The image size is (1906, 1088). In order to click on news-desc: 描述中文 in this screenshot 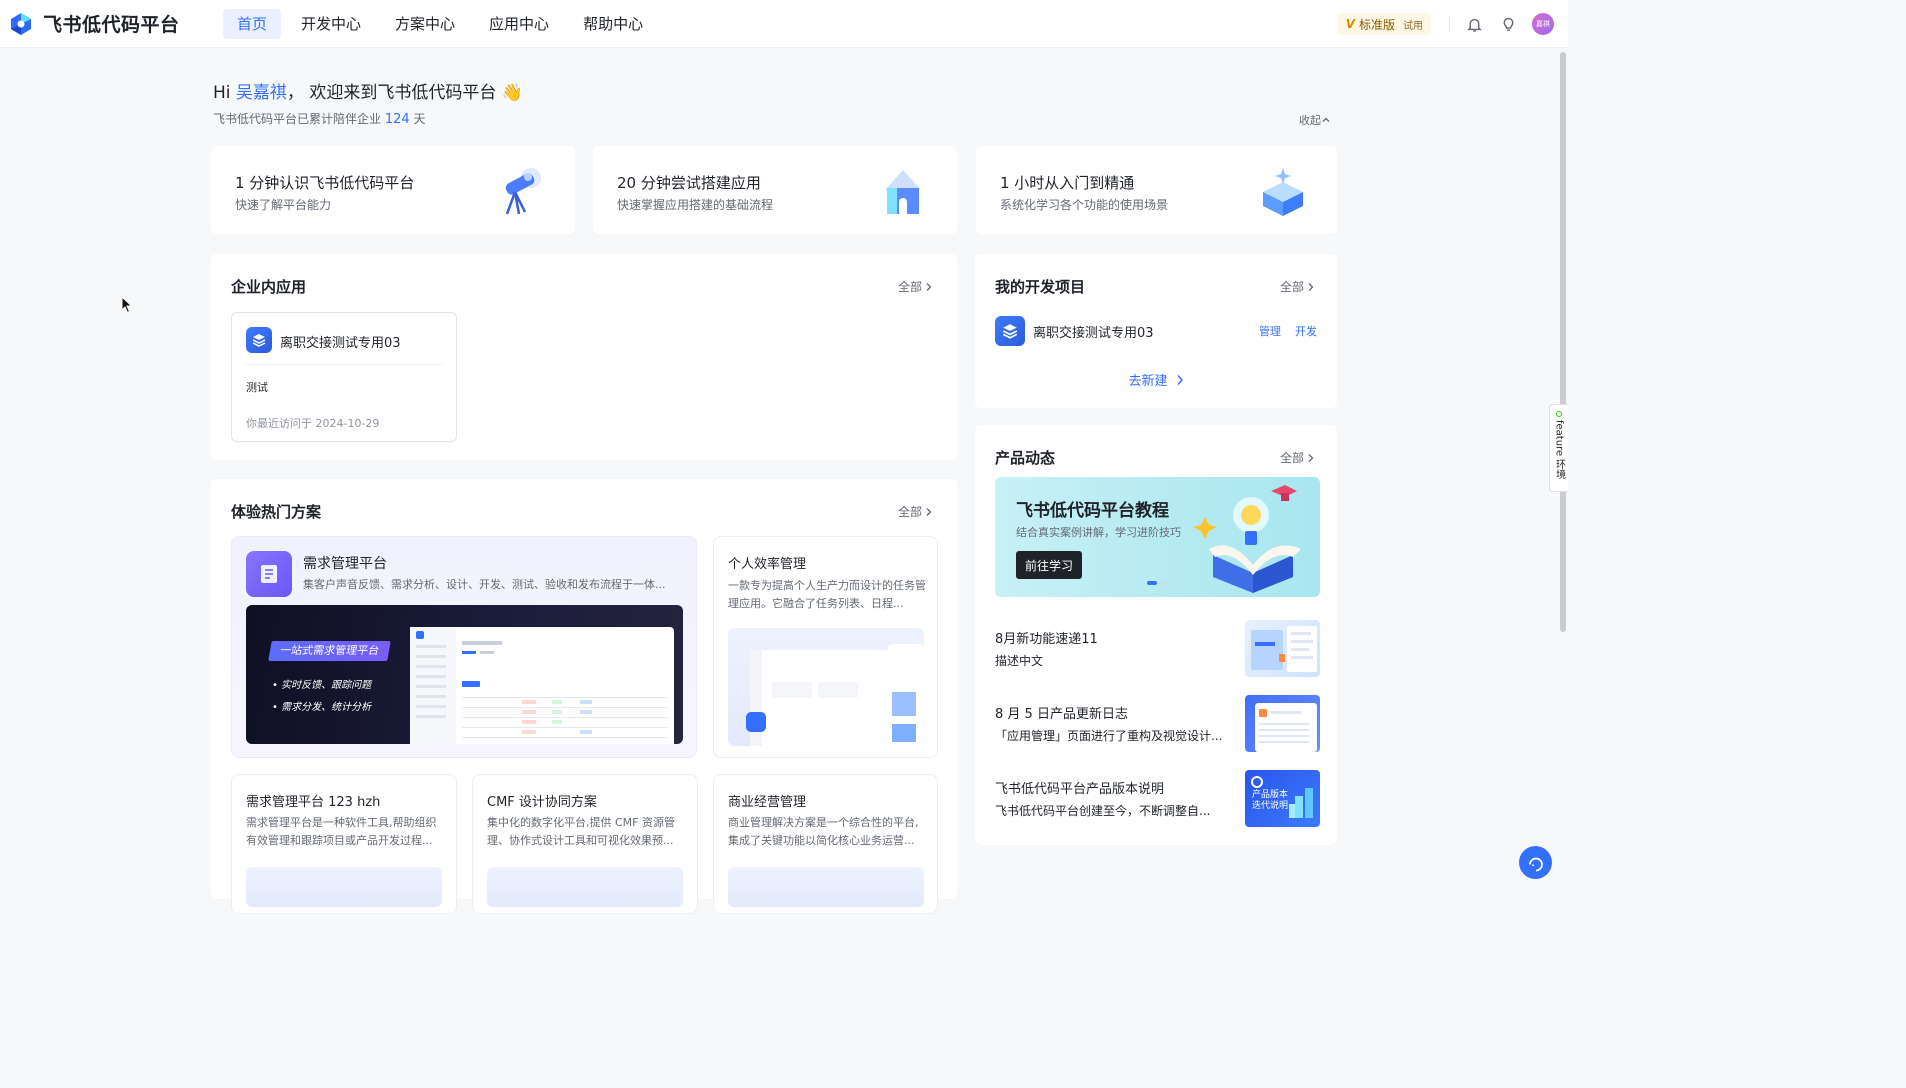, I will do `click(1019, 661)`.